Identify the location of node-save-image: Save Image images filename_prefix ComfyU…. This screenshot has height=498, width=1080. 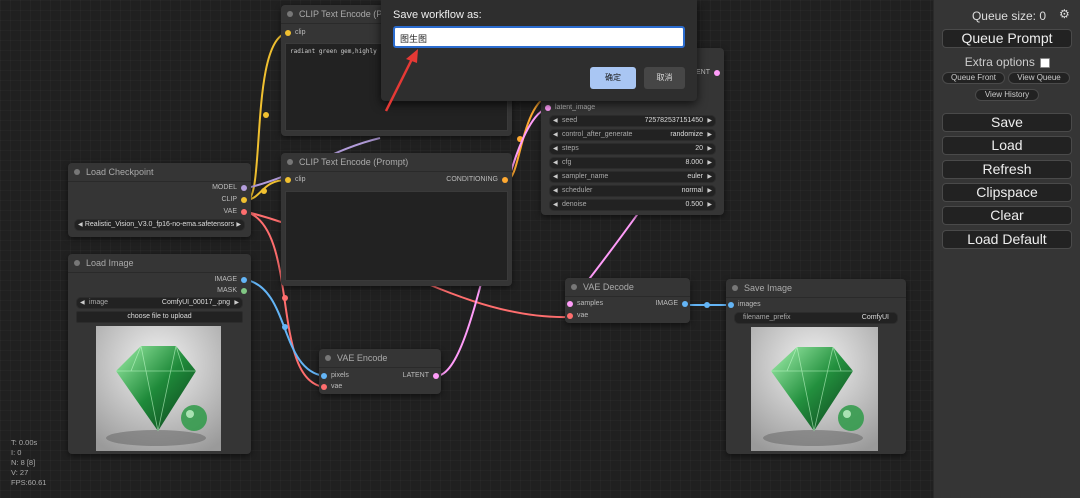
(816, 366).